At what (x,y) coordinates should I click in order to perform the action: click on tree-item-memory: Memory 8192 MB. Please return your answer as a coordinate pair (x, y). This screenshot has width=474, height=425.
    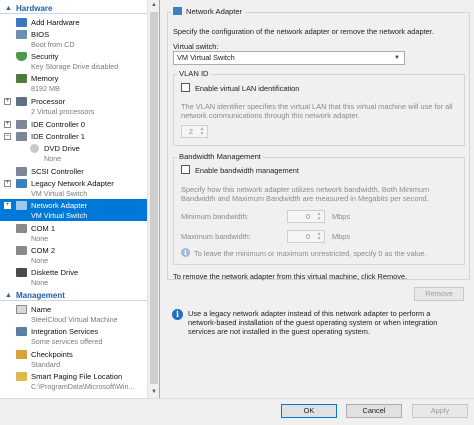
    Looking at the image, I should click on (74, 83).